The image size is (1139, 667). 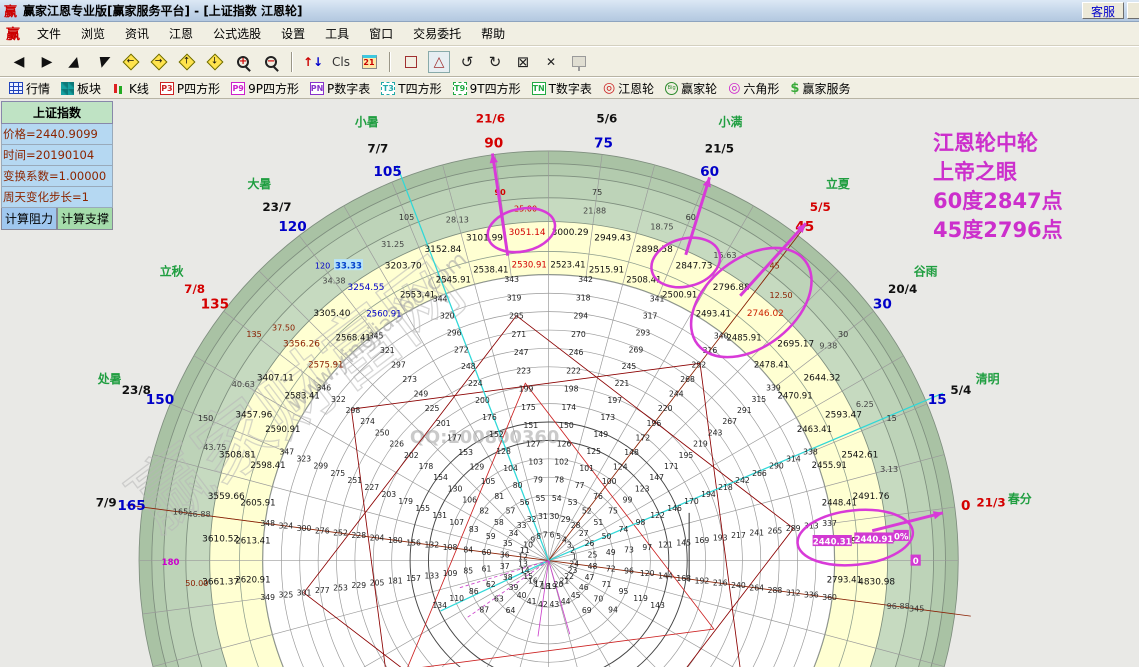 What do you see at coordinates (437, 33) in the screenshot?
I see `menu-trade: 交易委托` at bounding box center [437, 33].